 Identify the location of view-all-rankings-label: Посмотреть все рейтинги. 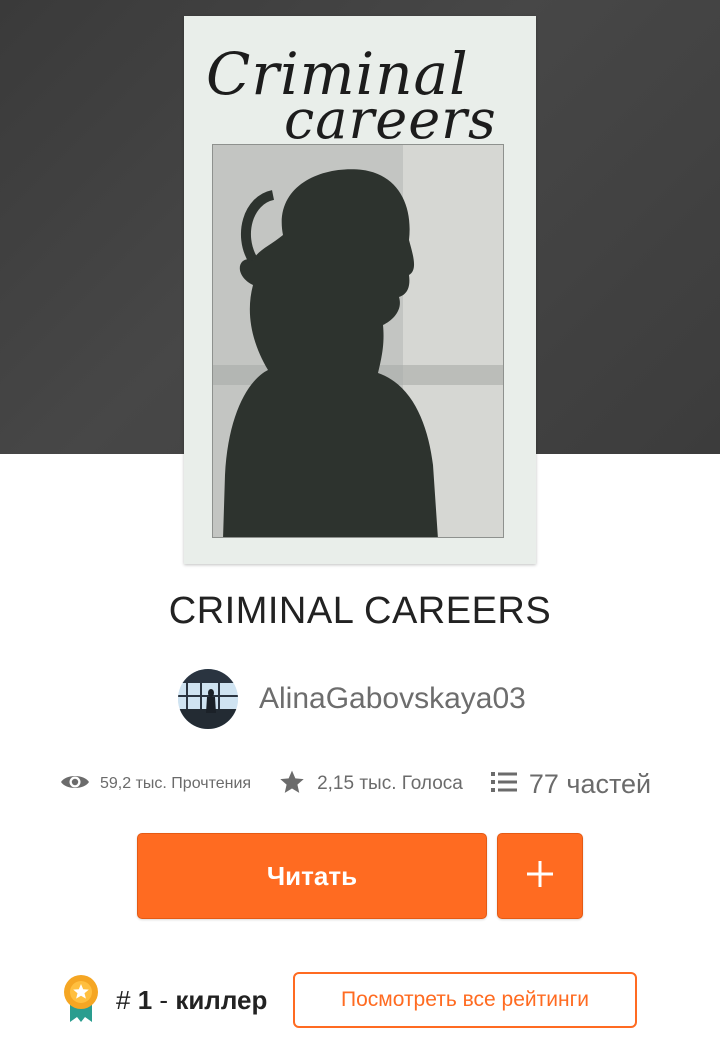
(465, 999).